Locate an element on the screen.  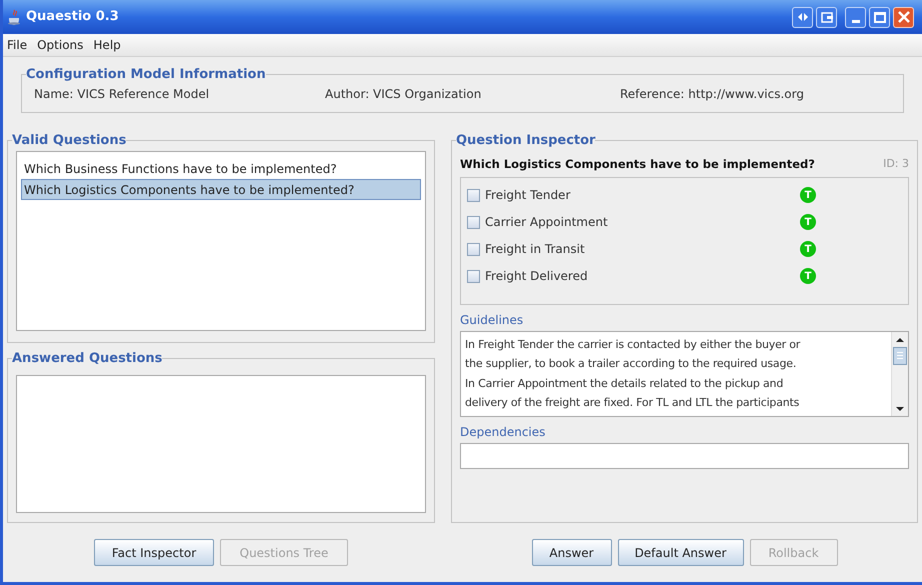
guidelines-label: Guidelines is located at coordinates (492, 320).